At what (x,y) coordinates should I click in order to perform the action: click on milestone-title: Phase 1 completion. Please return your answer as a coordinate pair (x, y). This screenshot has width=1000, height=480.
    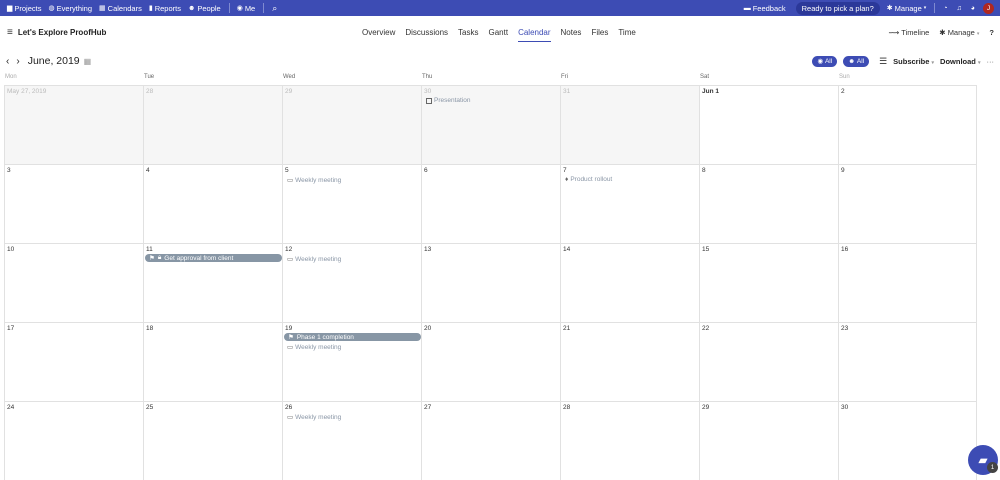
    Looking at the image, I should click on (325, 337).